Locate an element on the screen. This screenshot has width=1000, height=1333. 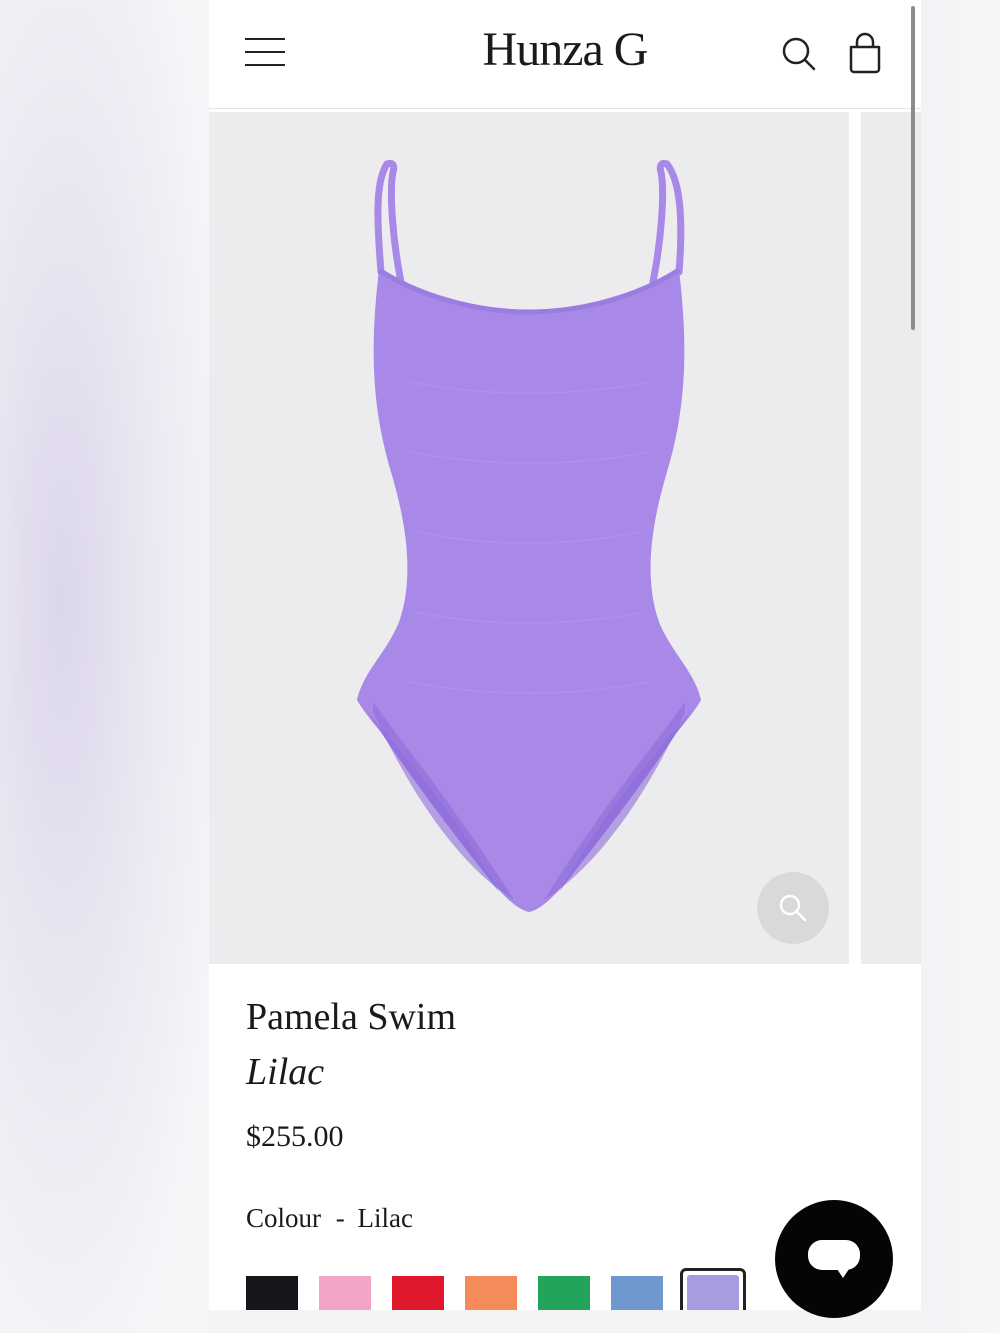
chat-button is located at coordinates (834, 1259).